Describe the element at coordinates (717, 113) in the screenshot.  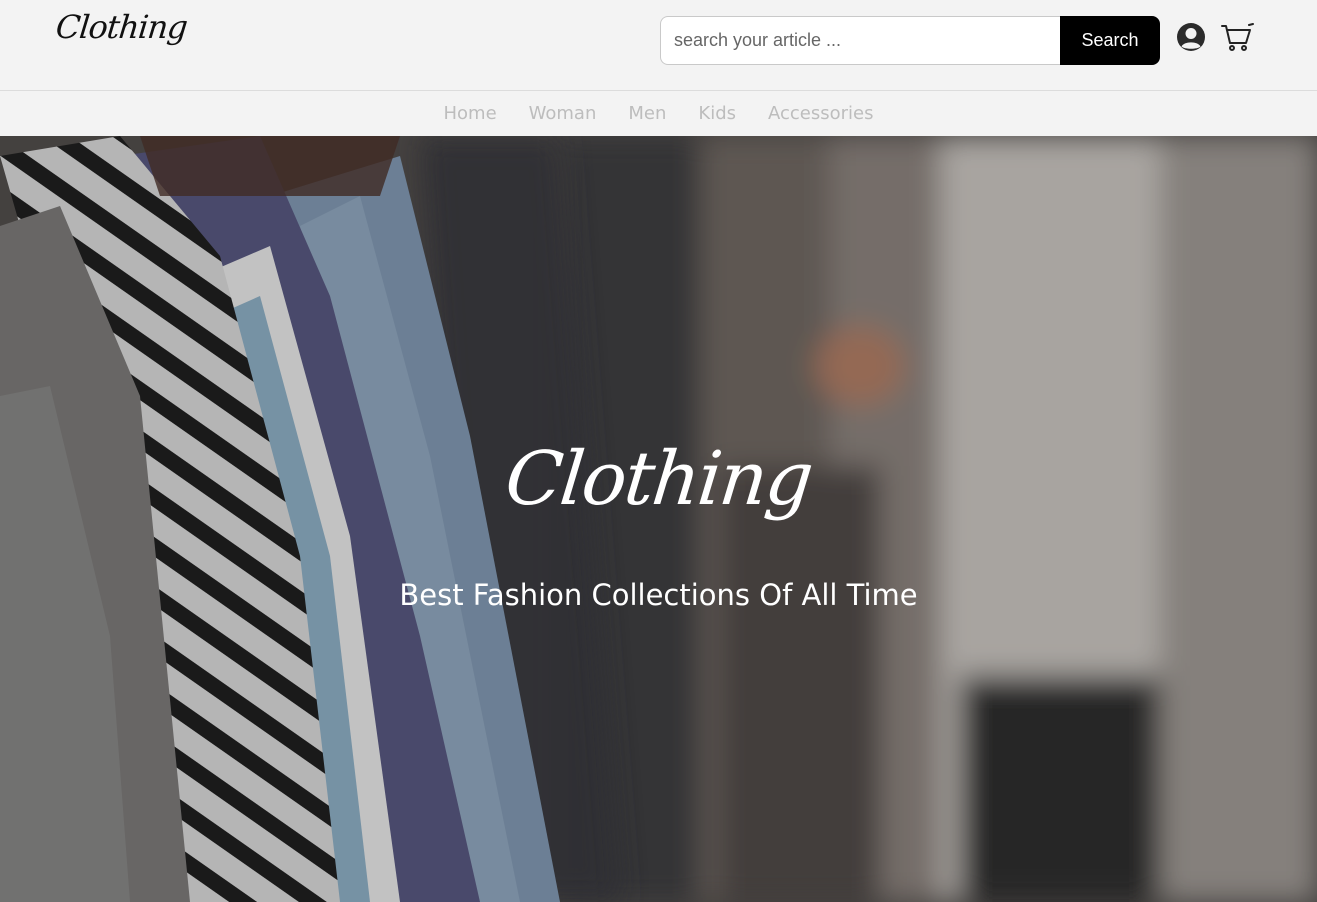
I see `nav-item-kids: Kids` at that location.